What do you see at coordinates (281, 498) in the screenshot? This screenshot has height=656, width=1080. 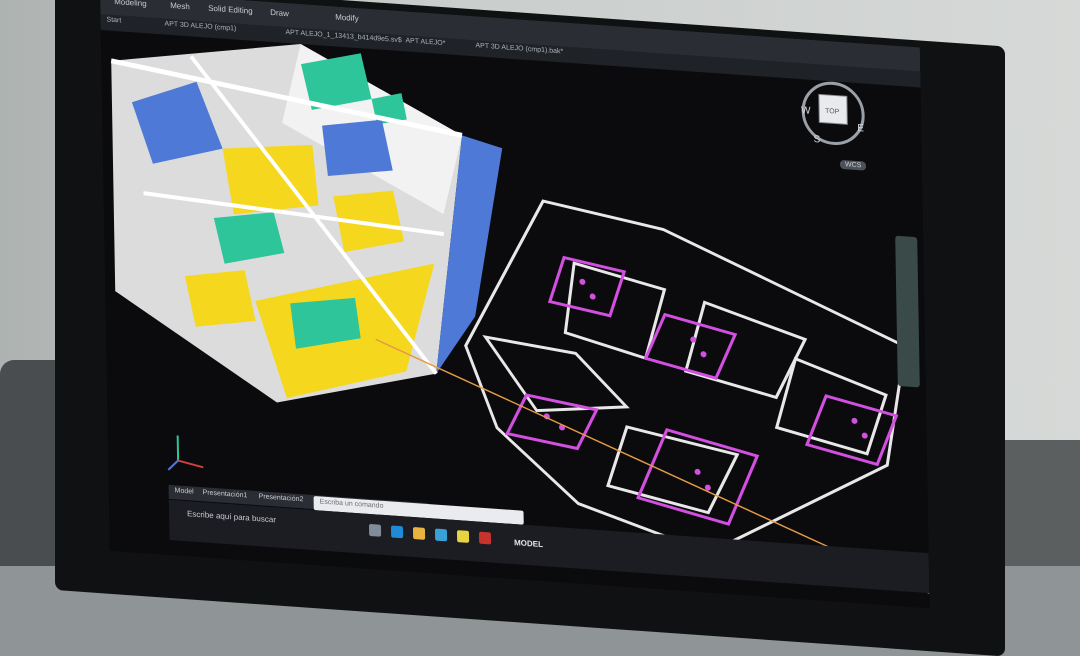 I see `tab-presentacion2: Presentación2` at bounding box center [281, 498].